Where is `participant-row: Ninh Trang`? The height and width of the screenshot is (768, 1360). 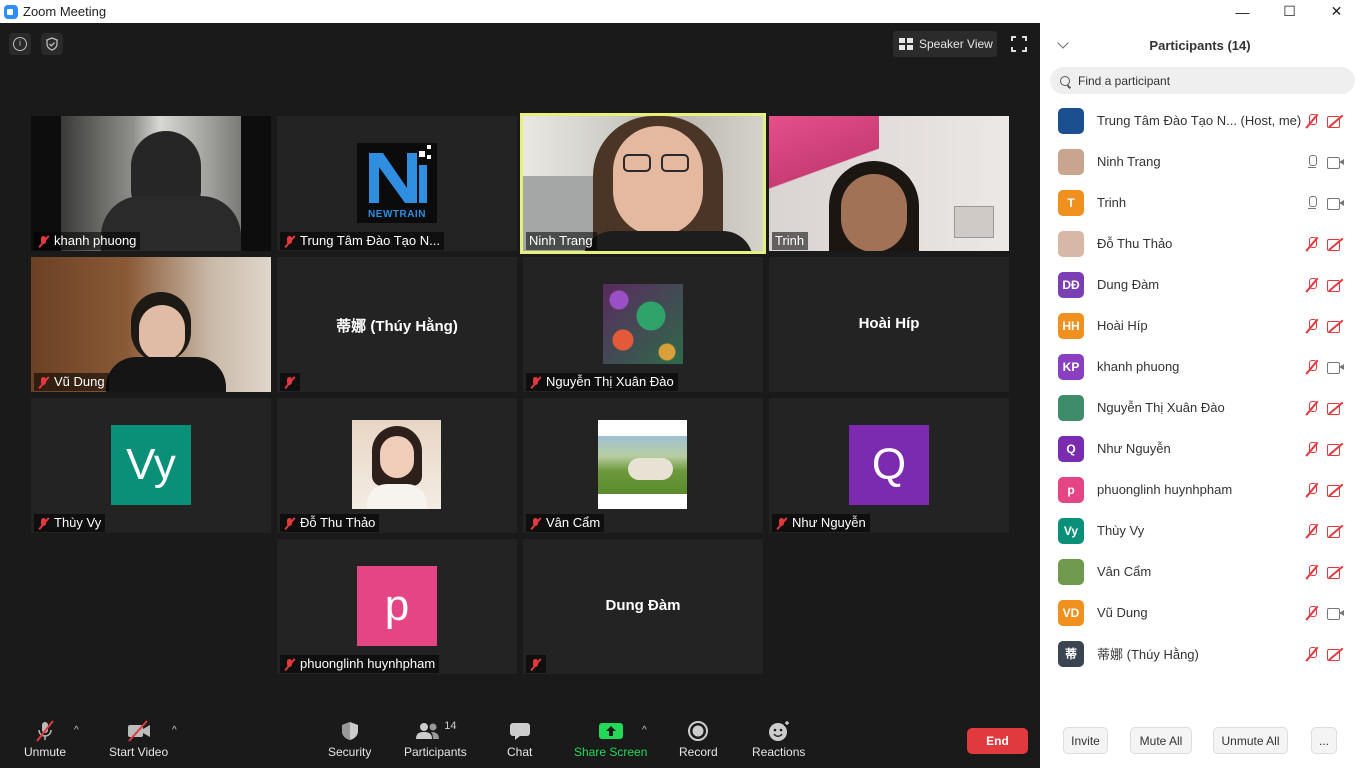 participant-row: Ninh Trang is located at coordinates (1200, 161).